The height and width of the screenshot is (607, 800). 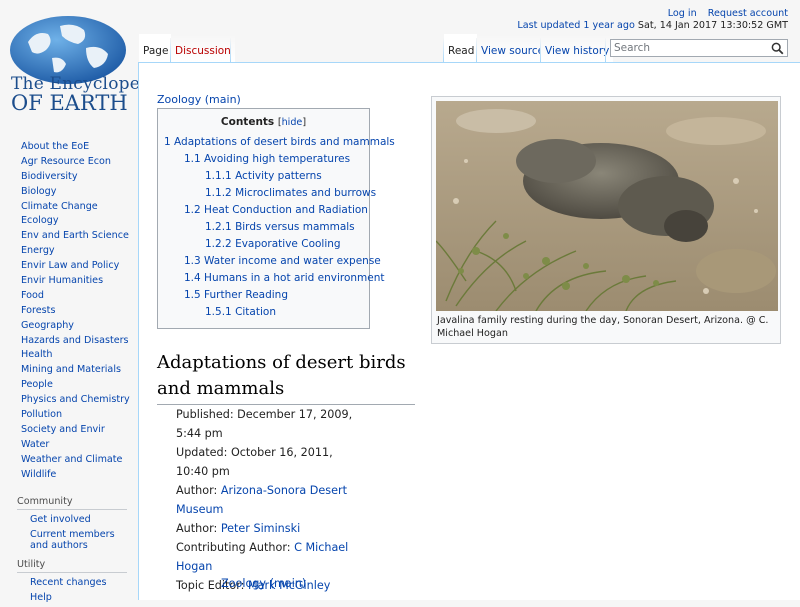 I want to click on sidebar-nav-item: Climate Change, so click(x=79, y=207).